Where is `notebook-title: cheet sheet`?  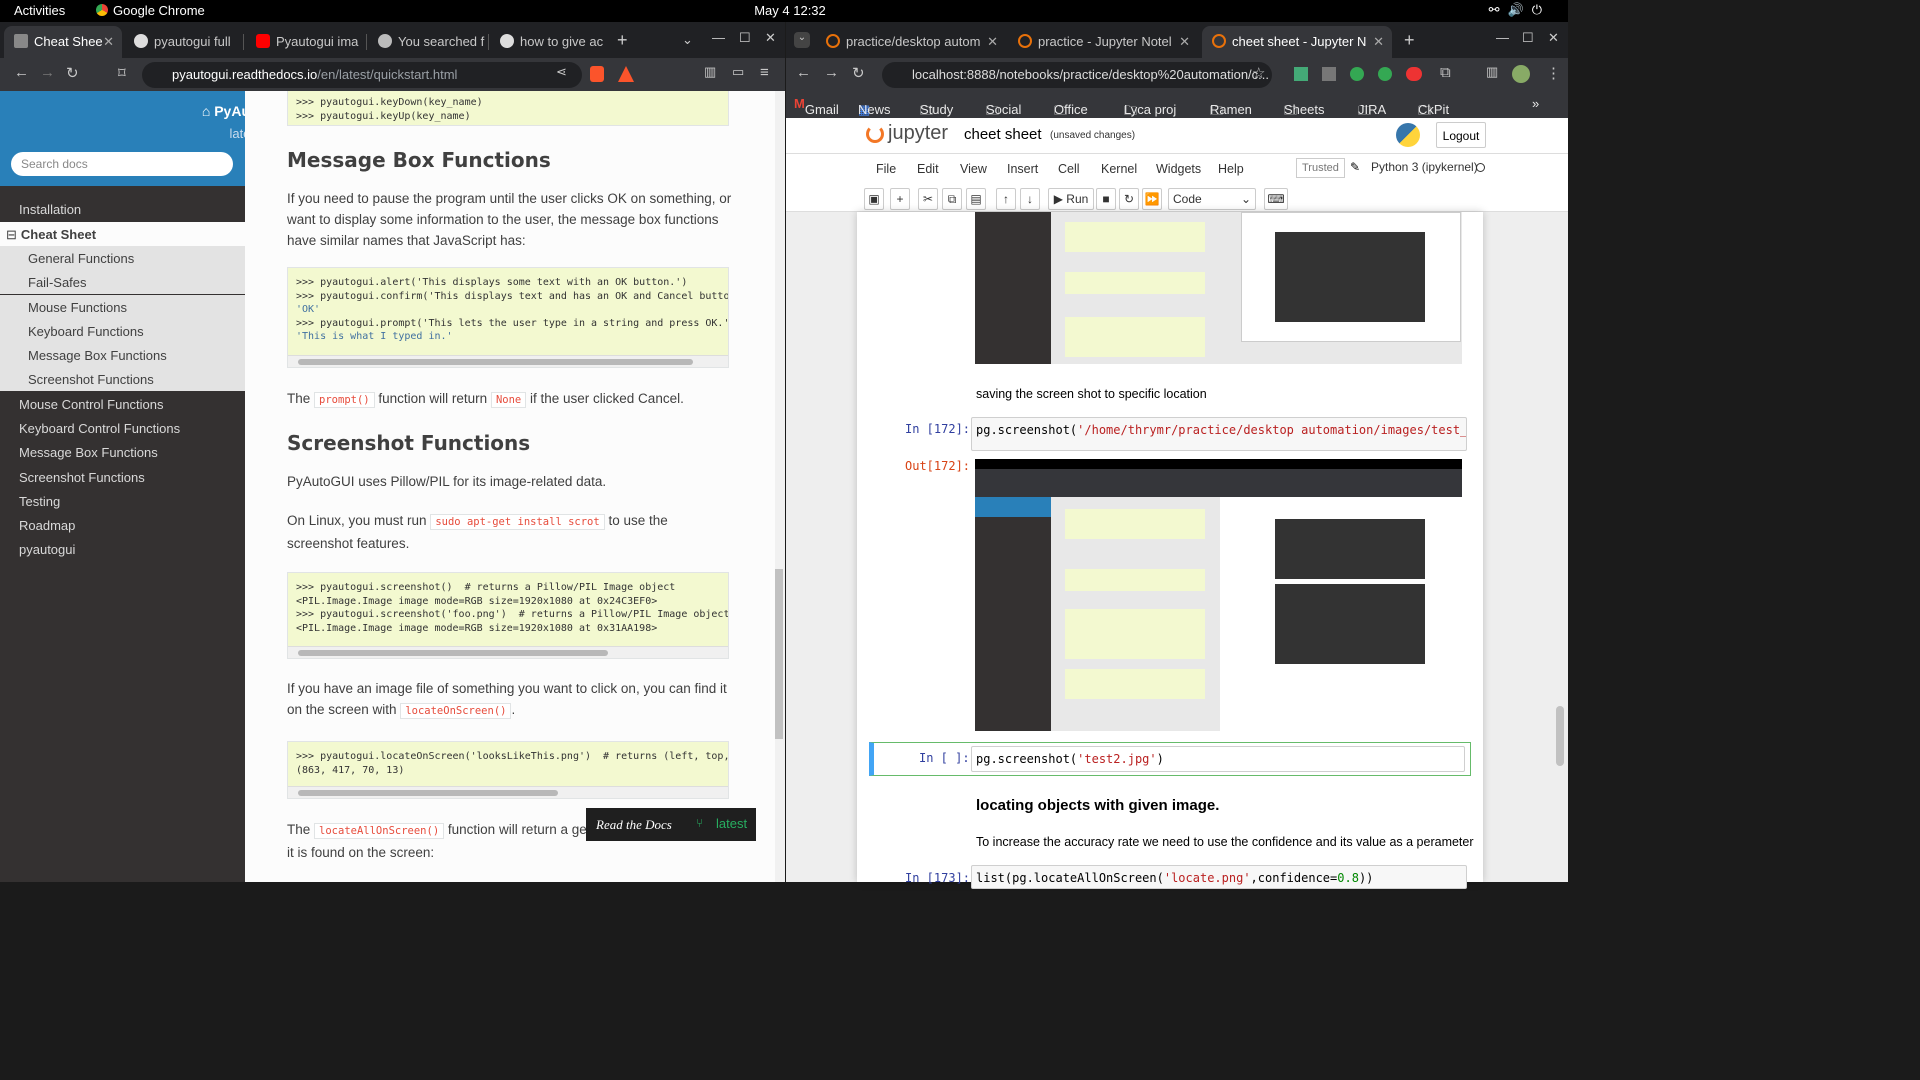 notebook-title: cheet sheet is located at coordinates (1003, 134).